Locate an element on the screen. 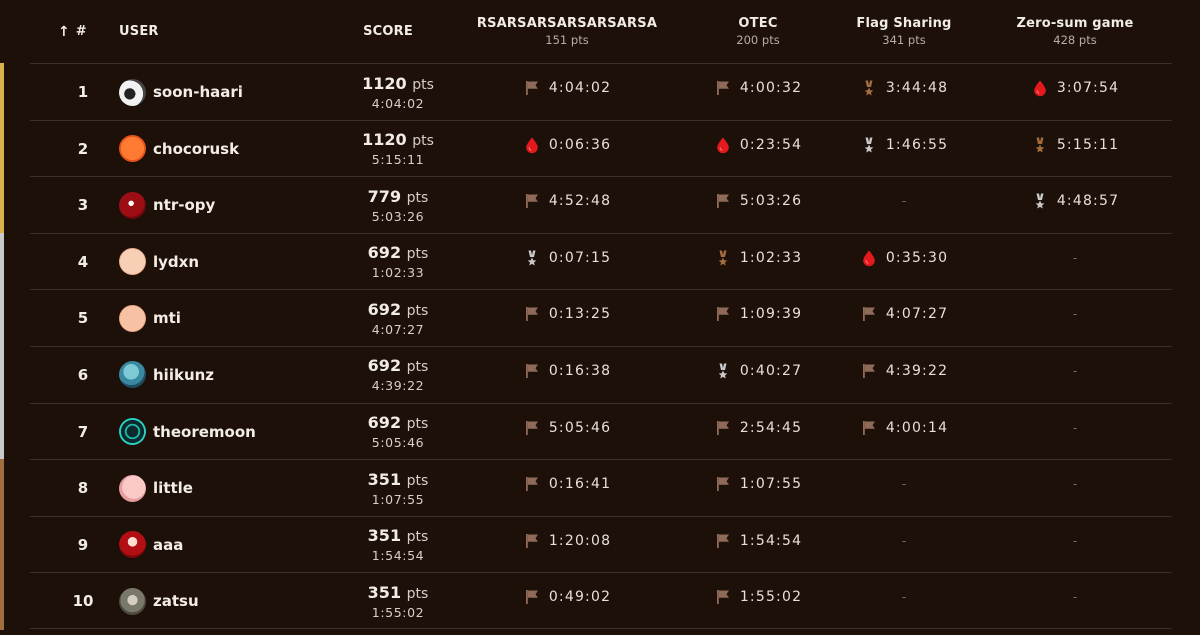 Image resolution: width=1200 pixels, height=635 pixels. user-cell: soon-haari is located at coordinates (181, 92).